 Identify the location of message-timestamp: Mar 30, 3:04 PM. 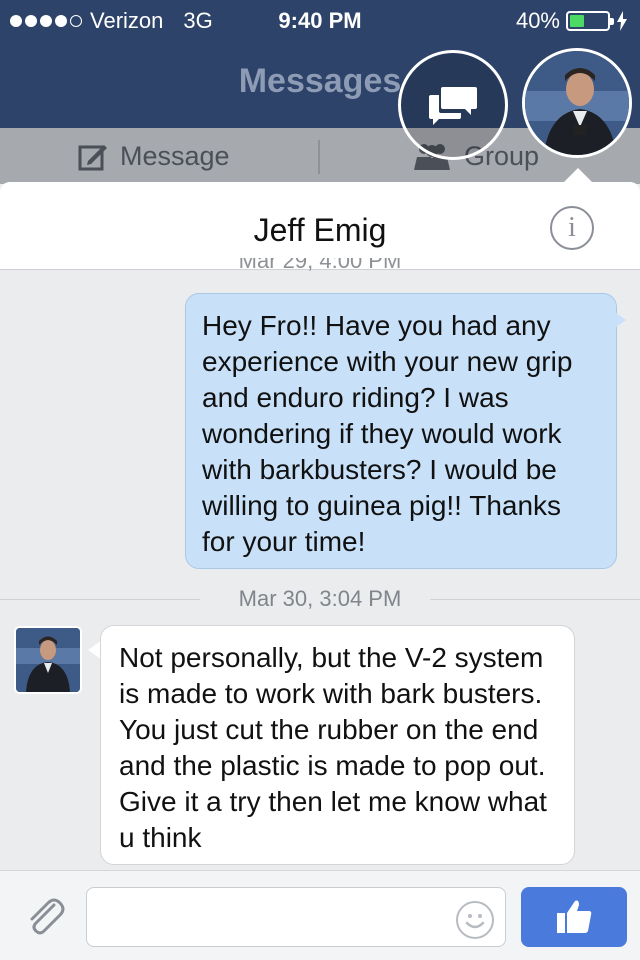
(320, 599).